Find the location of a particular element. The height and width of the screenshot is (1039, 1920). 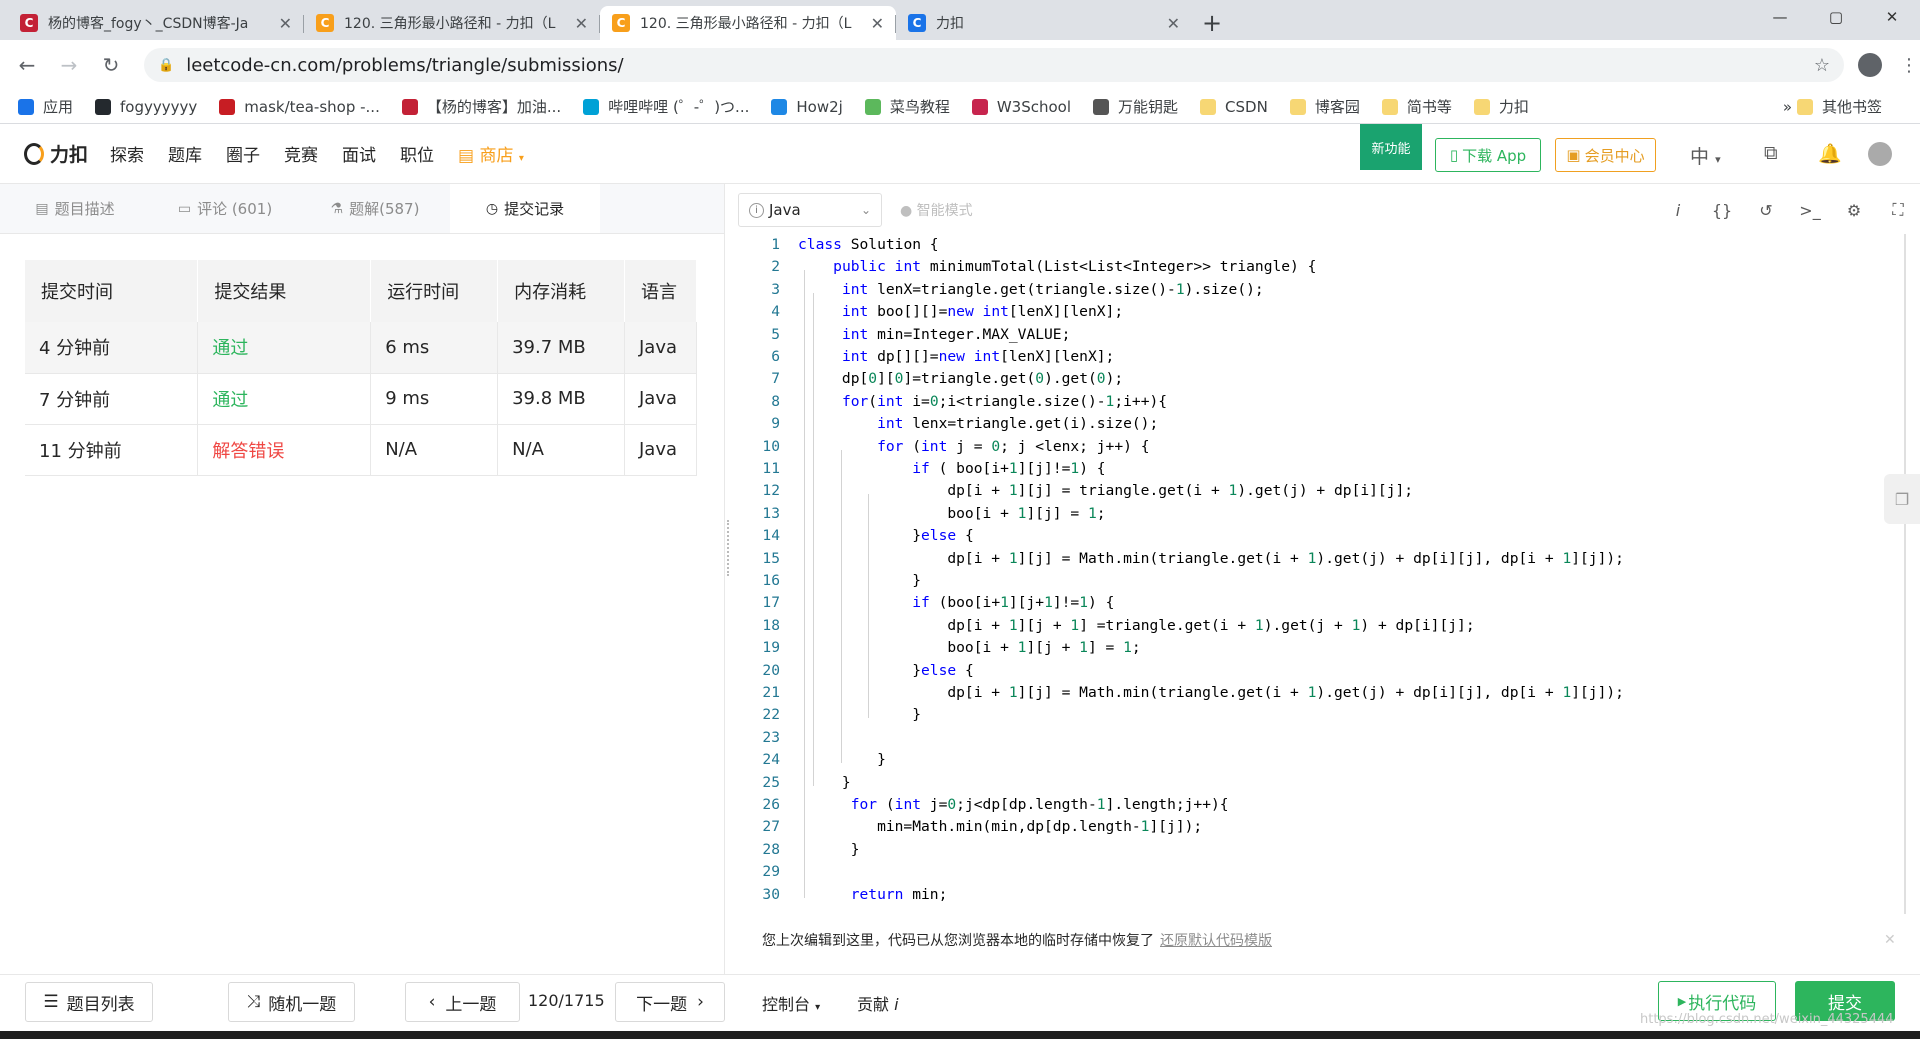

nav-problemset: 题库 is located at coordinates (185, 153).